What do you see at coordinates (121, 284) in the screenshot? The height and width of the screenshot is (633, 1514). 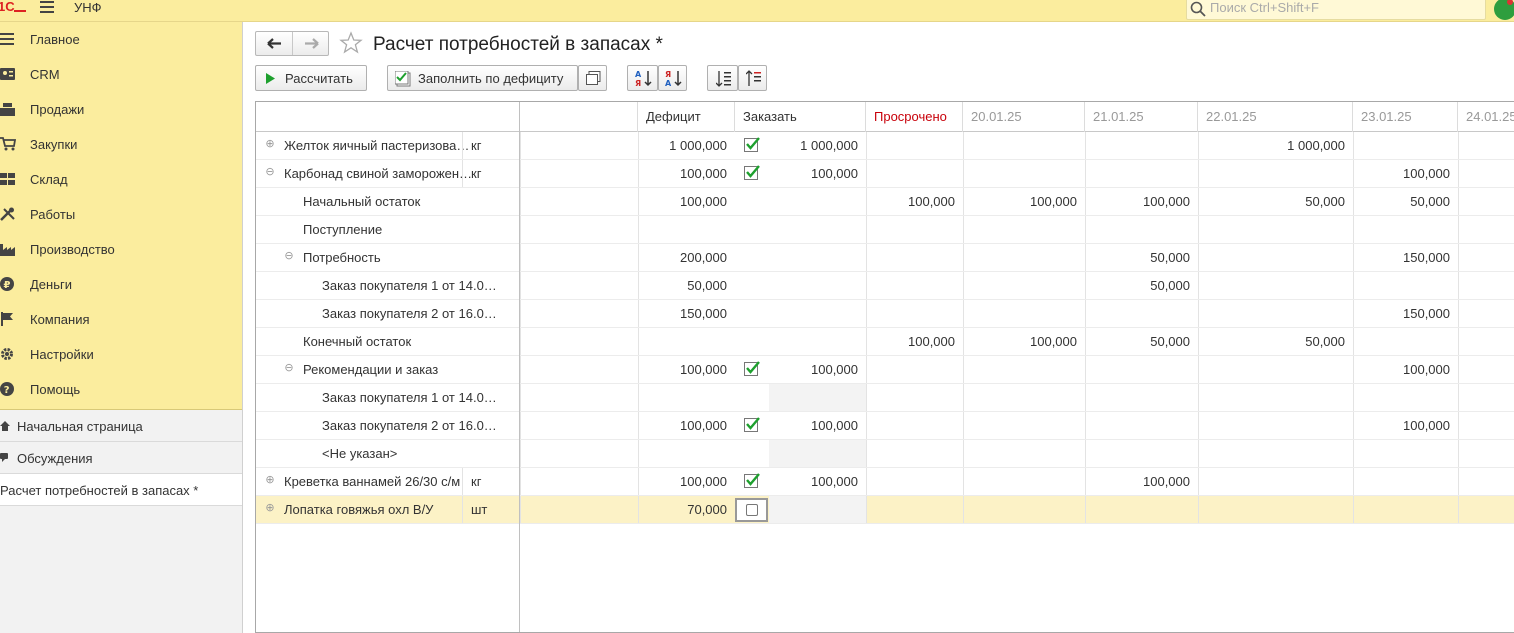 I see `section-money: ₽ Деньги` at bounding box center [121, 284].